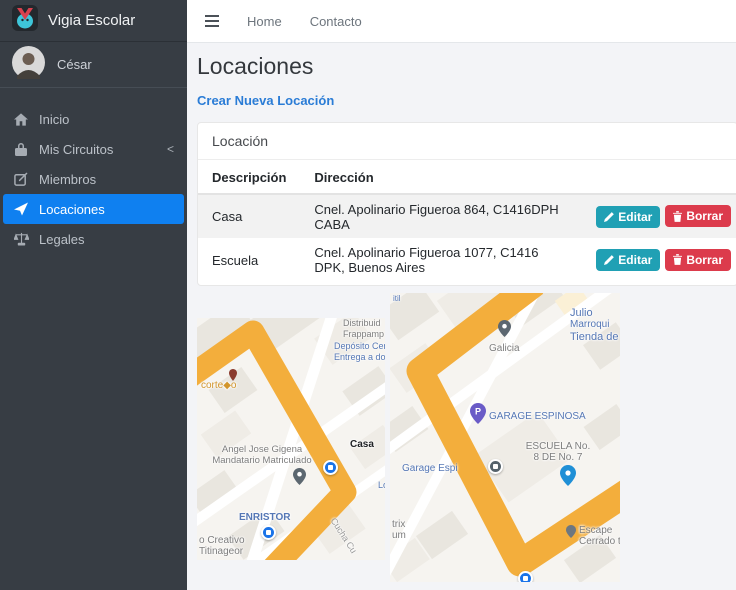  I want to click on sidebar-item-inicio: Inicio, so click(93, 119).